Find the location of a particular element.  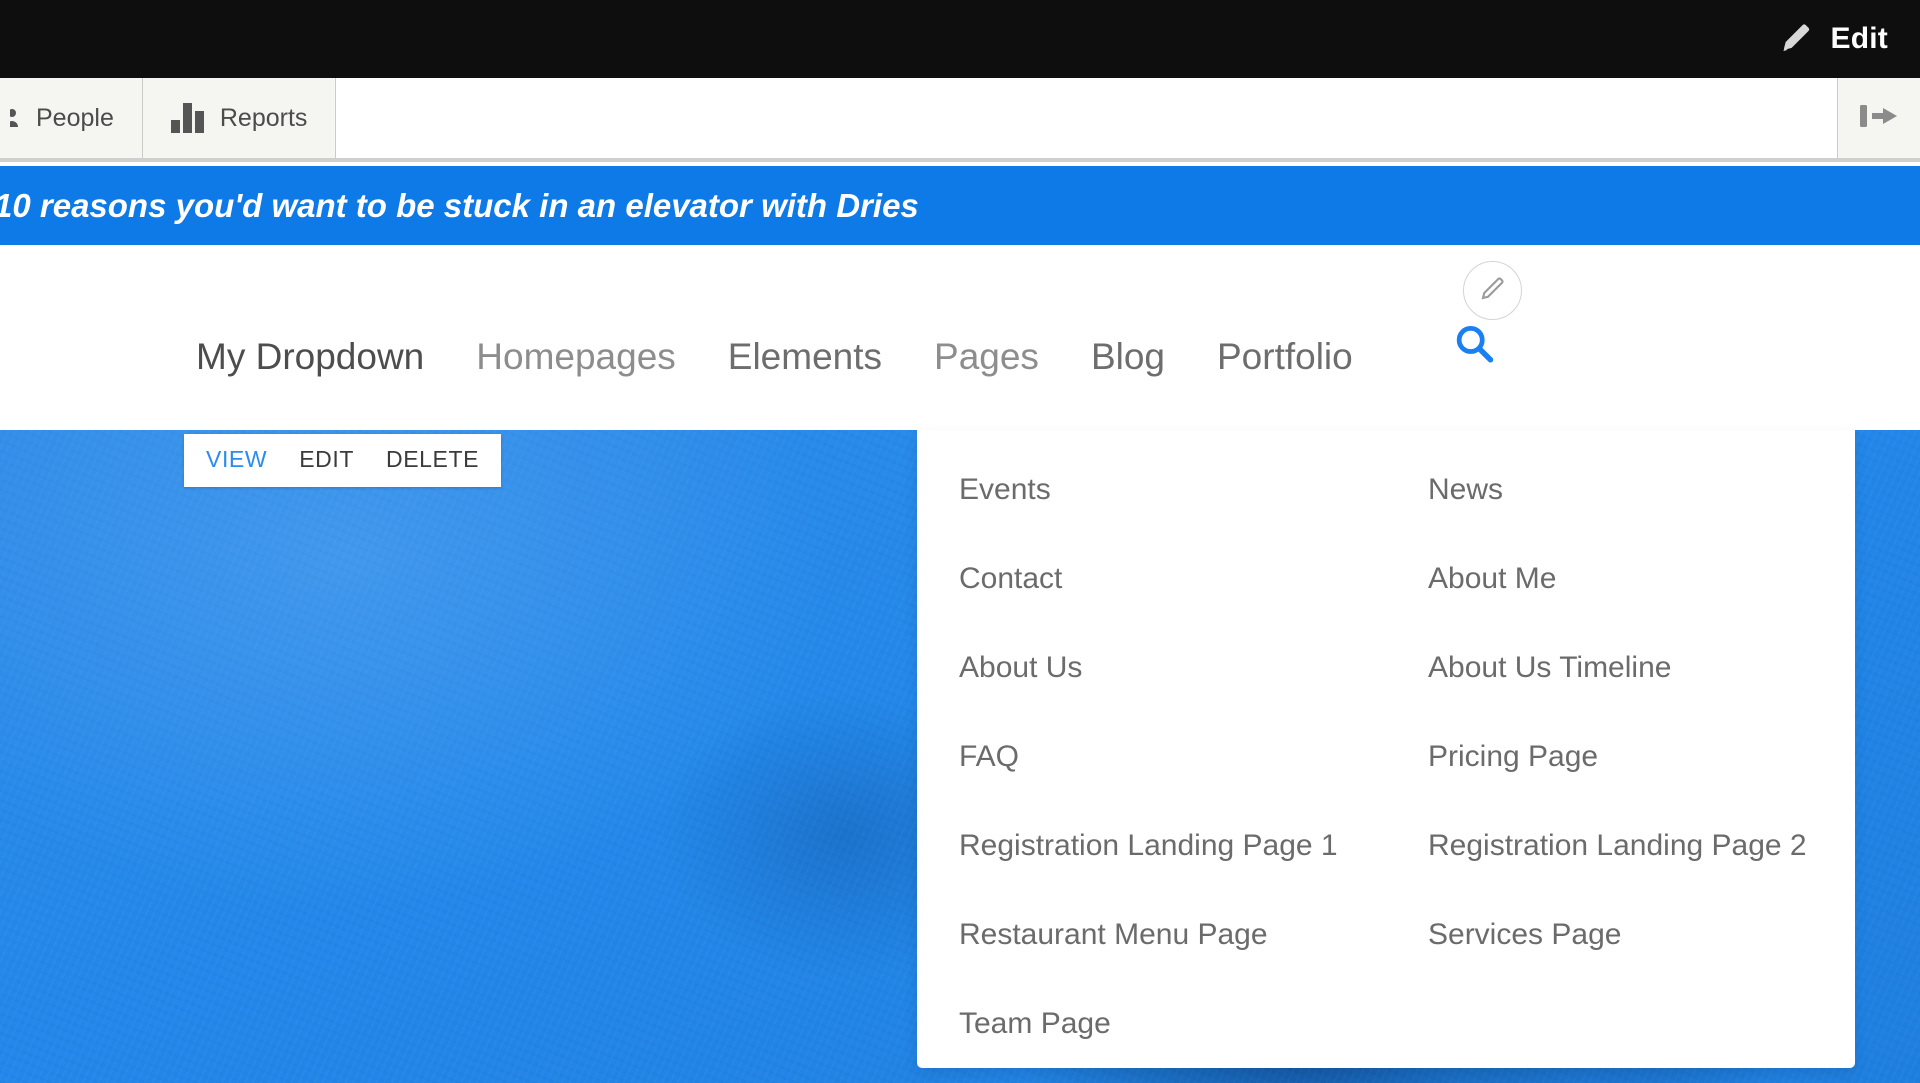

nav-link-pages: Pages is located at coordinates (986, 356).